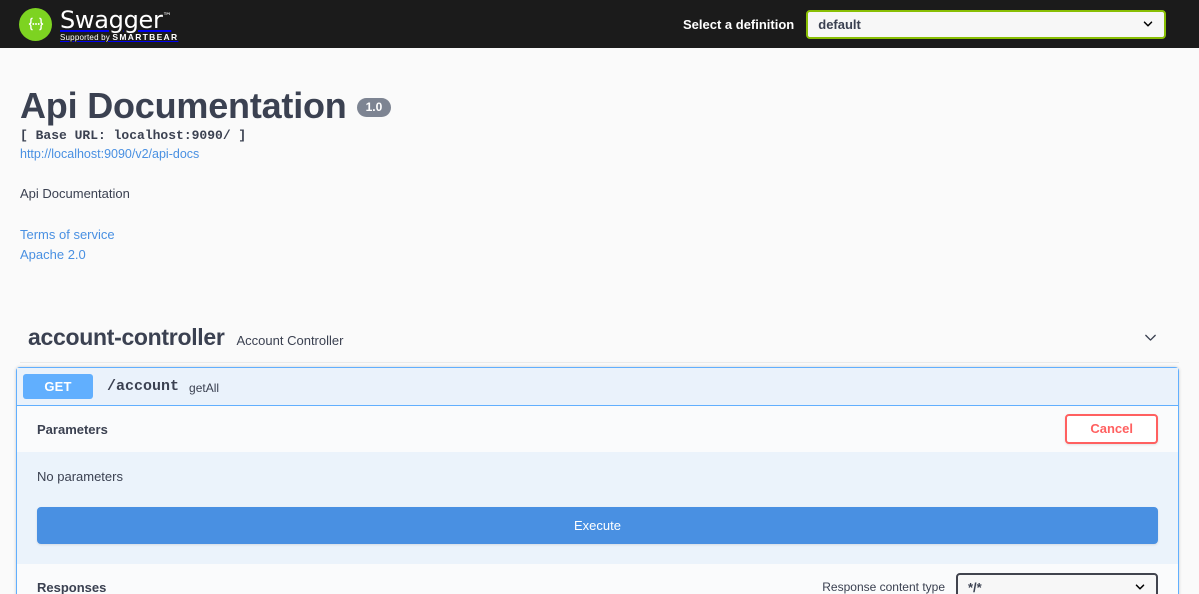  Describe the element at coordinates (597, 429) in the screenshot. I see `parameters-header: Parameters Cancel` at that location.